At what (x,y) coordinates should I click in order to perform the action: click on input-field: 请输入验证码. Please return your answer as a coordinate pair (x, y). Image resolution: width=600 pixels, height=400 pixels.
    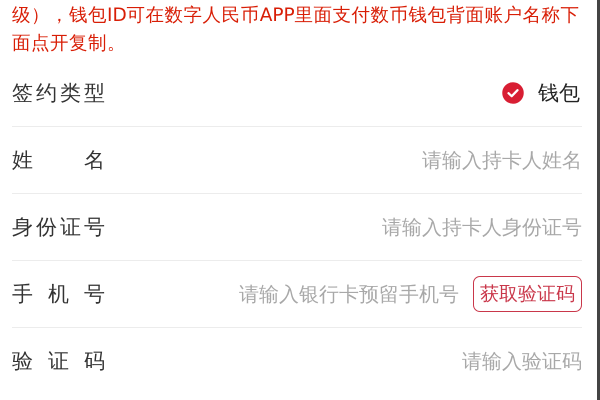
    Looking at the image, I should click on (343, 361).